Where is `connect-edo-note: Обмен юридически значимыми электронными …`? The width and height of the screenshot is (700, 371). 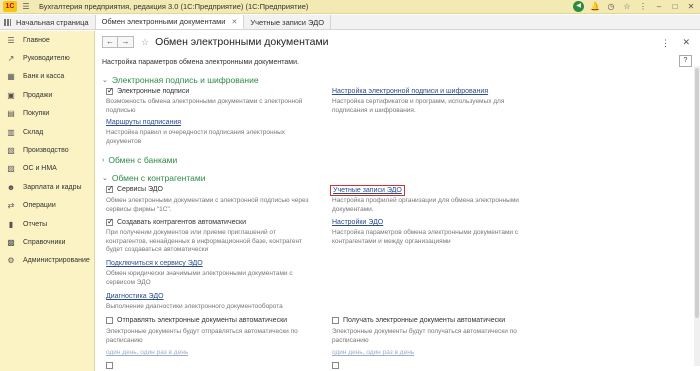
connect-edo-note: Обмен юридически значимыми электронными … is located at coordinates (199, 278).